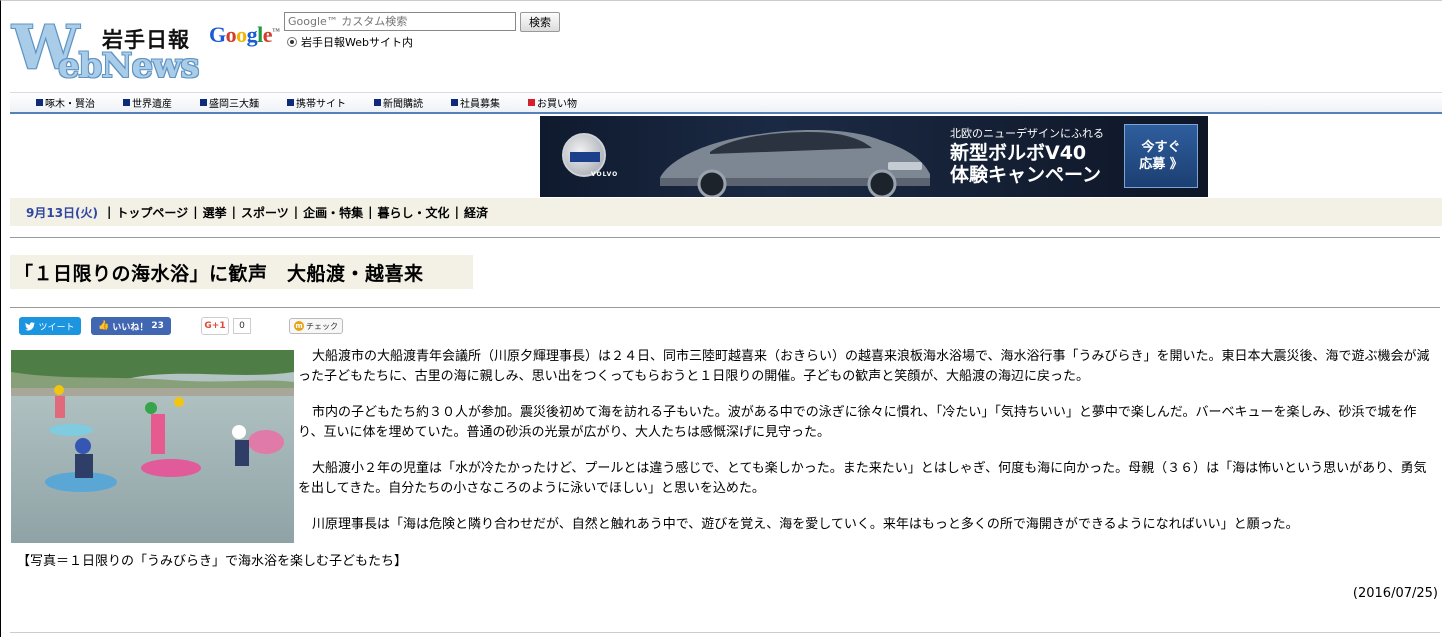 This screenshot has width=1442, height=637. I want to click on thumbs-up-icon: 👍, so click(104, 326).